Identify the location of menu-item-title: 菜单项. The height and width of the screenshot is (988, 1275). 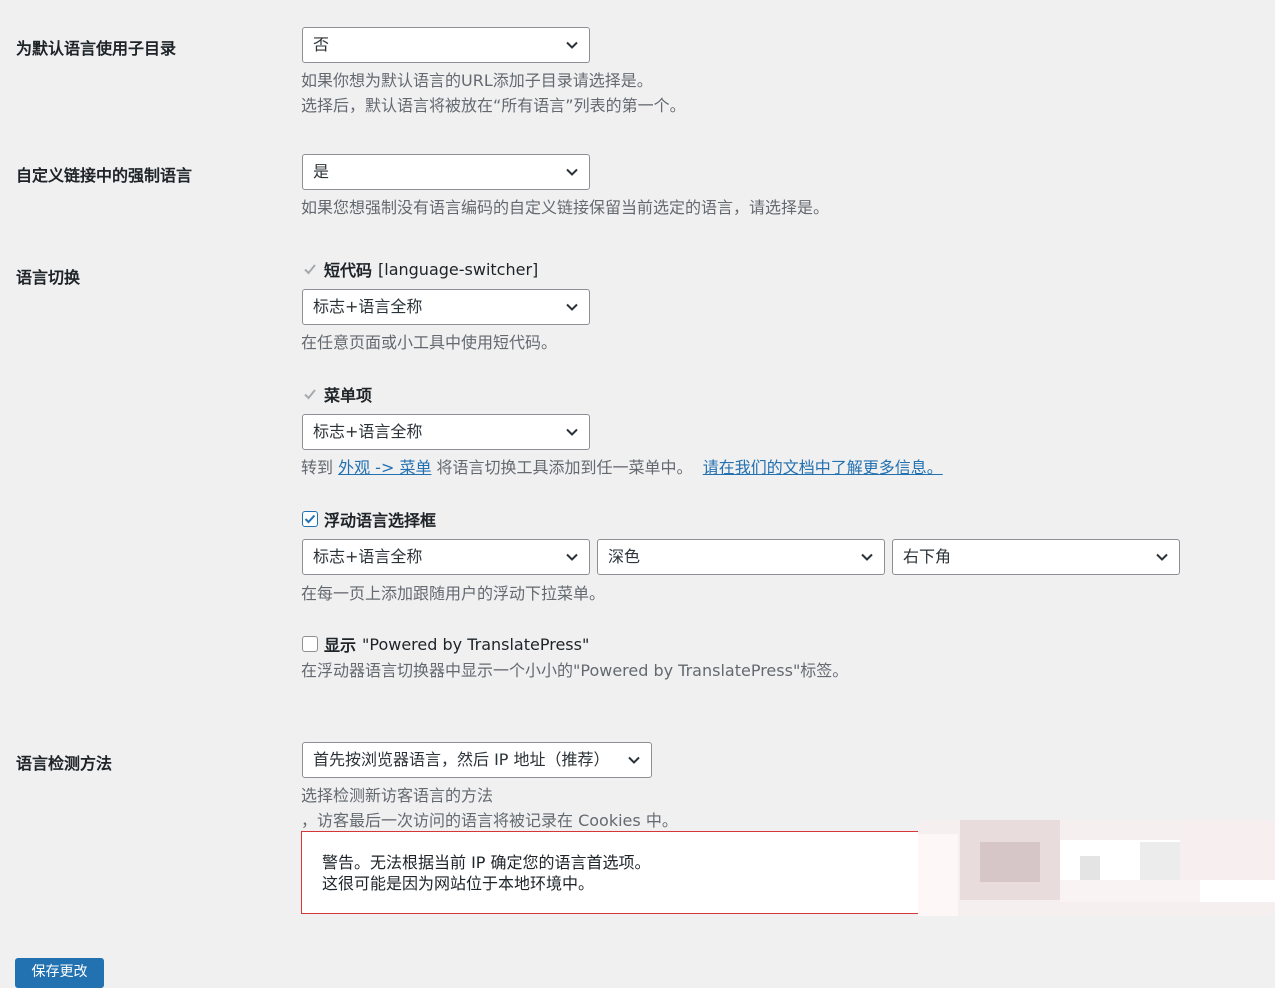
(348, 395).